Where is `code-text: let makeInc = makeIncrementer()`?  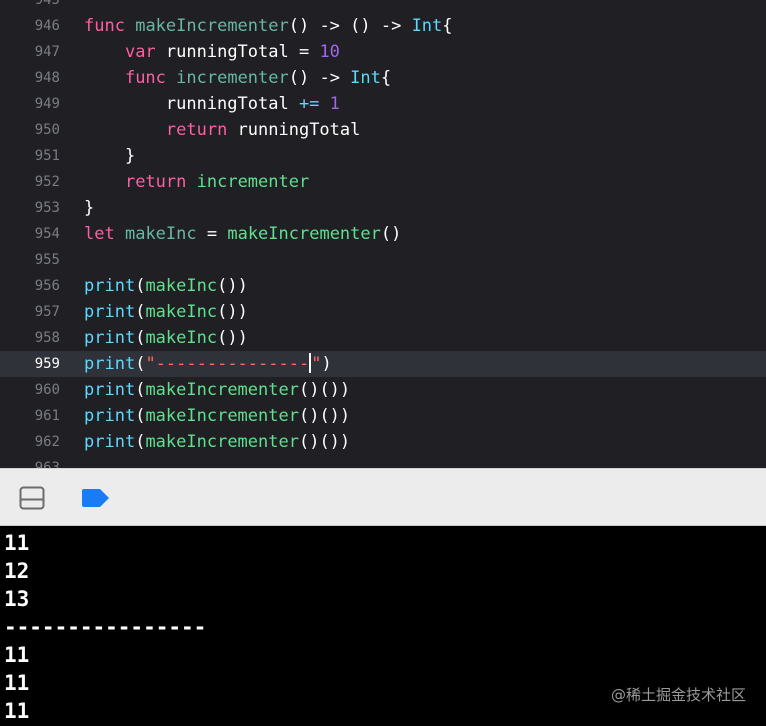
code-text: let makeInc = makeIncrementer() is located at coordinates (242, 234).